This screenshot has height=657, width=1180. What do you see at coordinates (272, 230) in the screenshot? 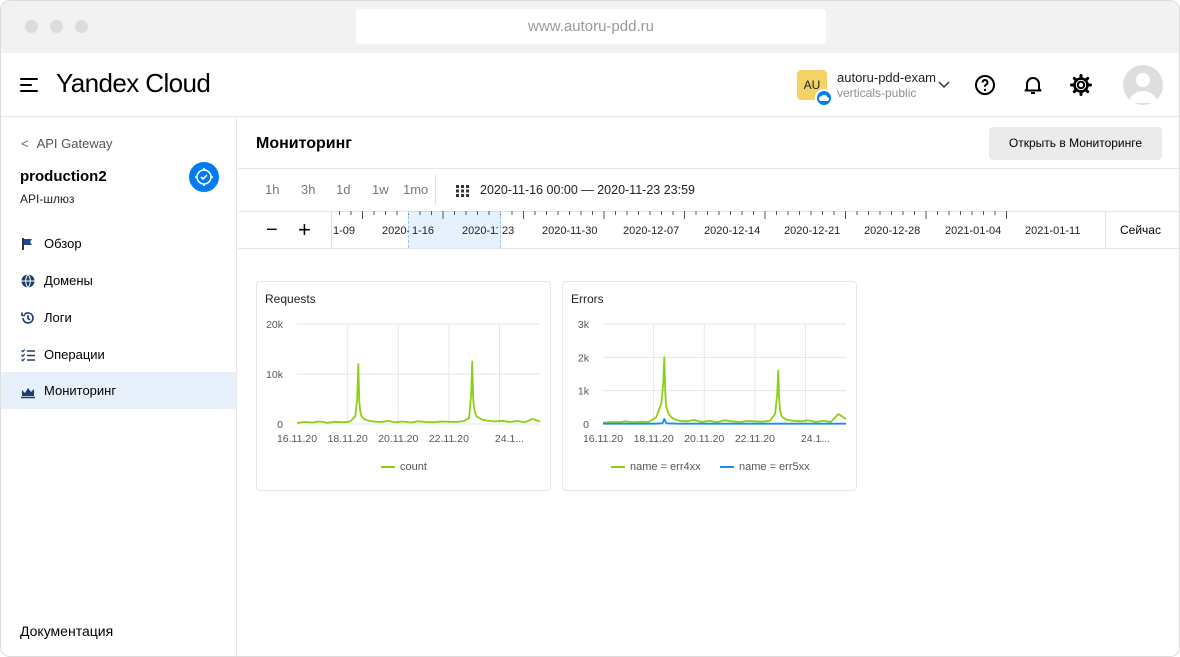
I see `zoom-out-button: −` at bounding box center [272, 230].